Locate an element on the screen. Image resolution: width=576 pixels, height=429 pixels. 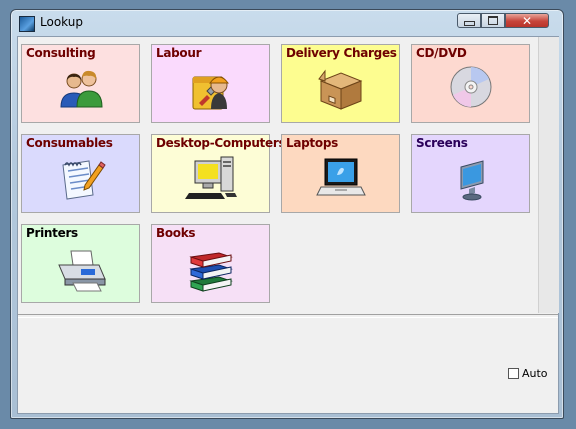
app-icon is located at coordinates (27, 24).